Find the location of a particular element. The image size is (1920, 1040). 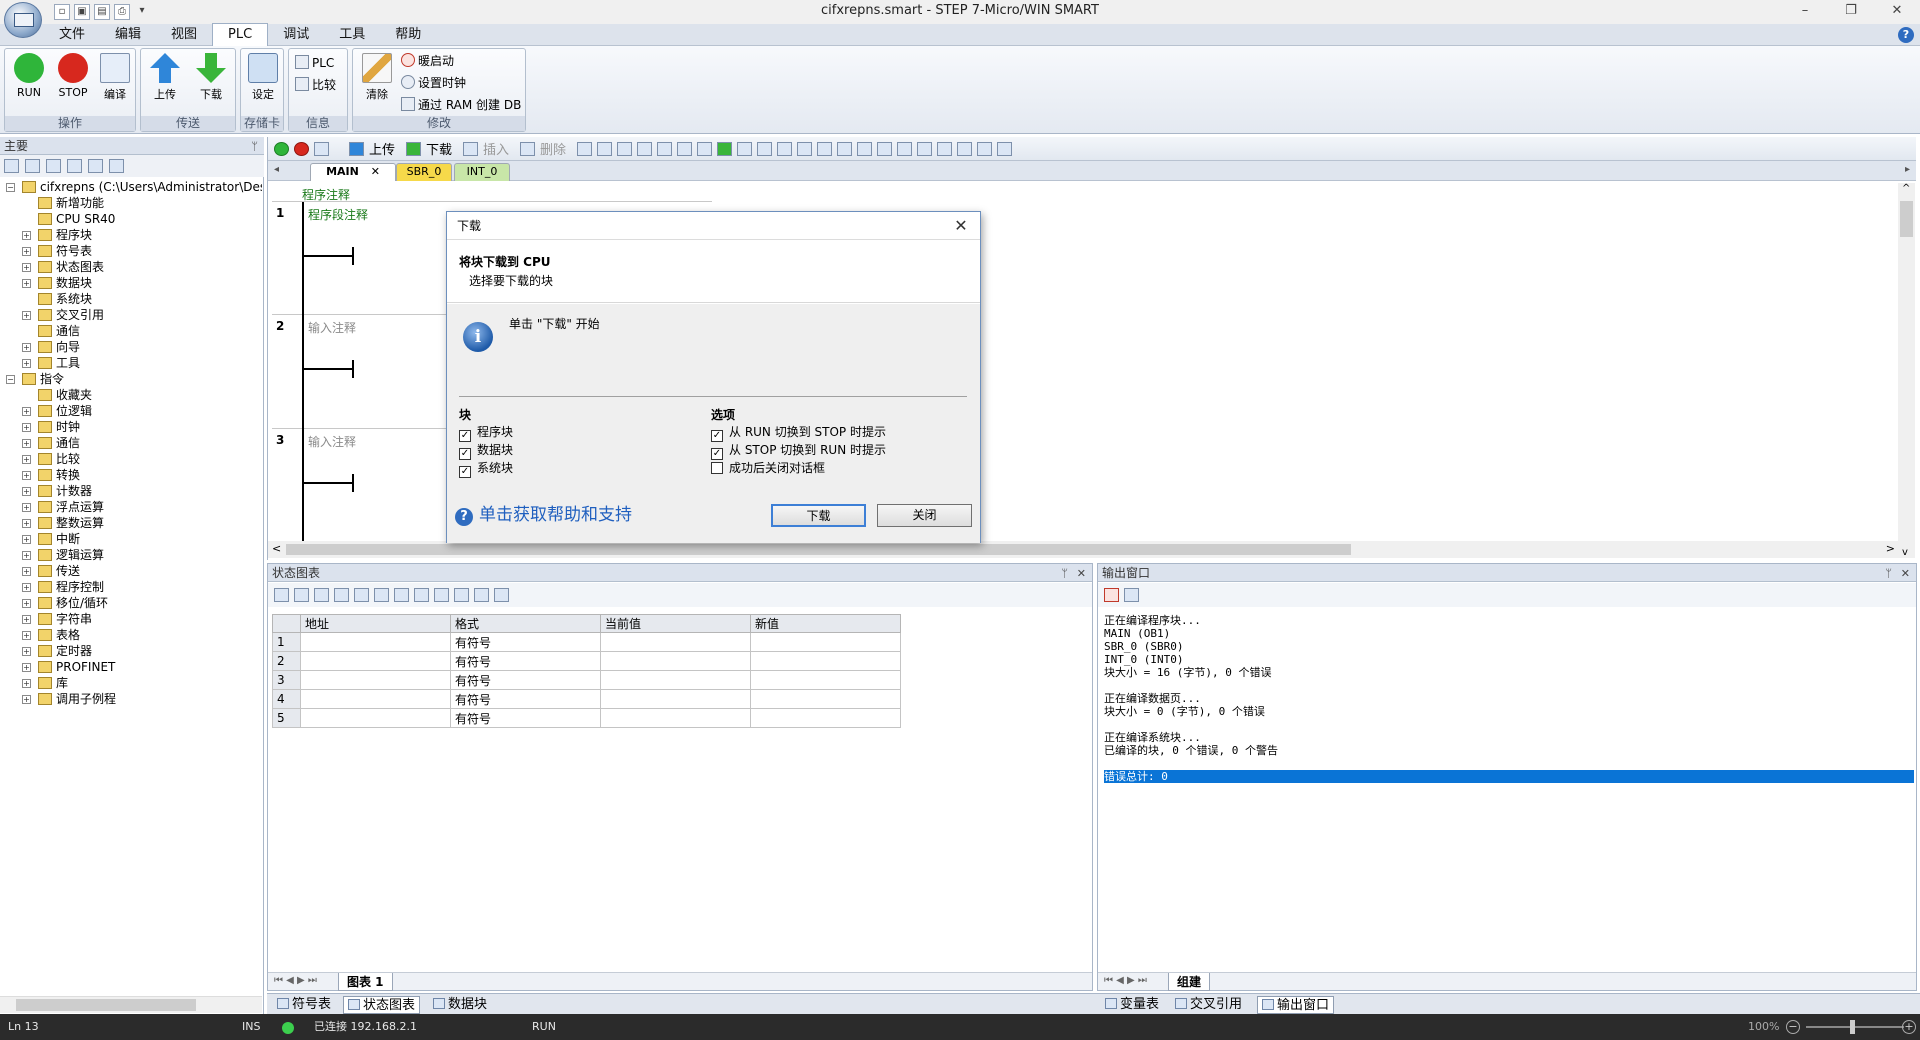

rung-comment: 程序段注释 is located at coordinates (338, 214).